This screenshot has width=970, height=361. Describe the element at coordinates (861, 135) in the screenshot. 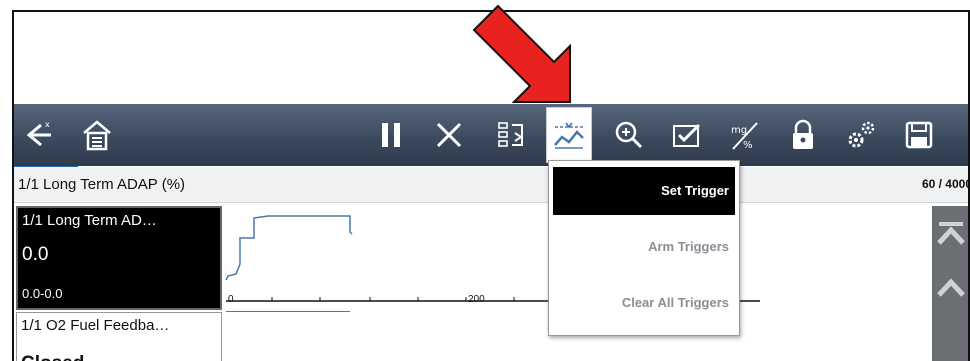

I see `settings-icon` at that location.